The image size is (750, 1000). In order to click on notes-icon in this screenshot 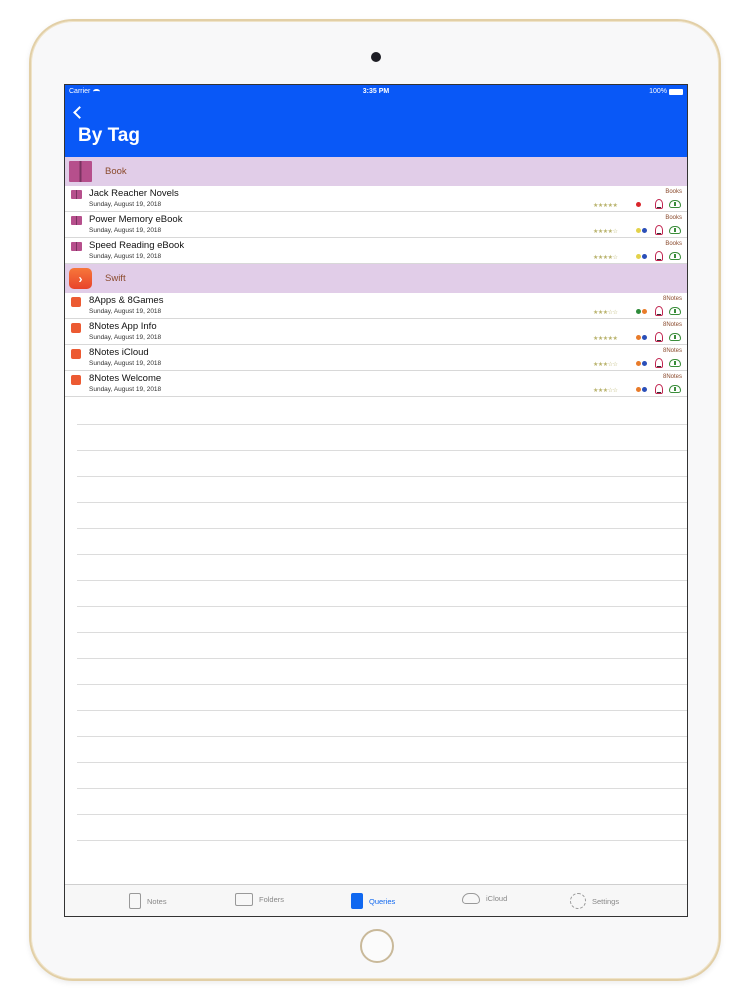, I will do `click(135, 901)`.